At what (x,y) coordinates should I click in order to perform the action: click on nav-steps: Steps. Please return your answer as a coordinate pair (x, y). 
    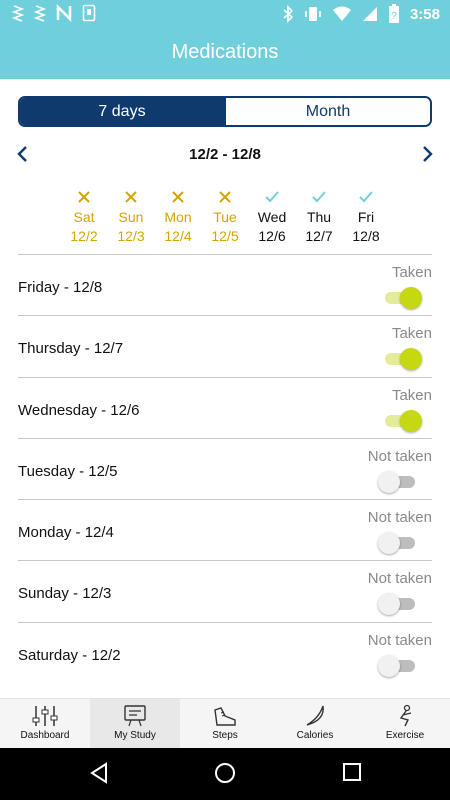
    Looking at the image, I should click on (225, 723).